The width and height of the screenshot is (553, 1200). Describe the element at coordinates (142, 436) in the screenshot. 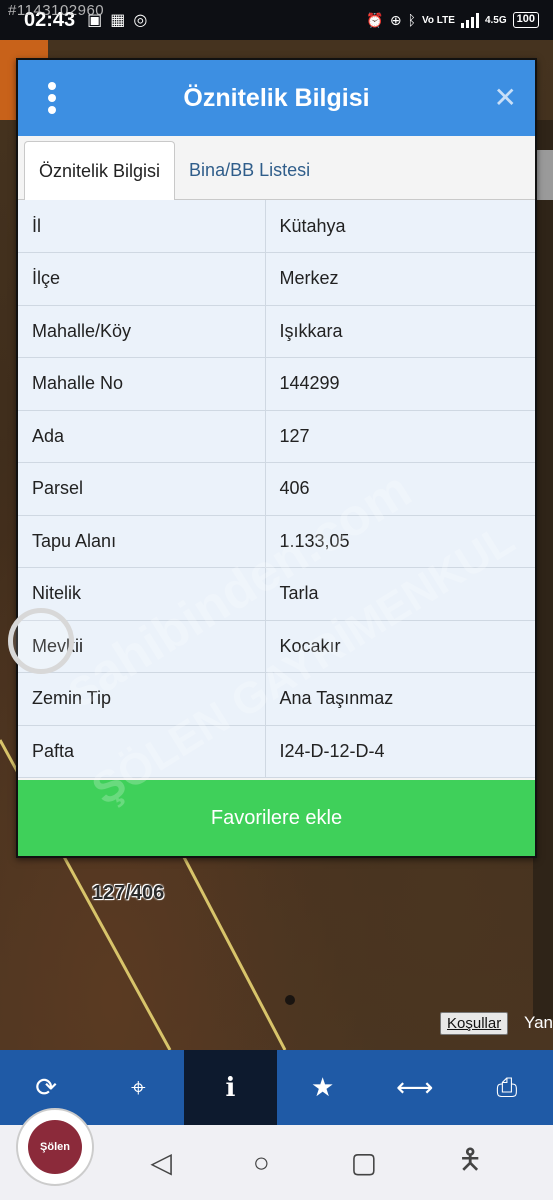

I see `row-key: Ada` at that location.